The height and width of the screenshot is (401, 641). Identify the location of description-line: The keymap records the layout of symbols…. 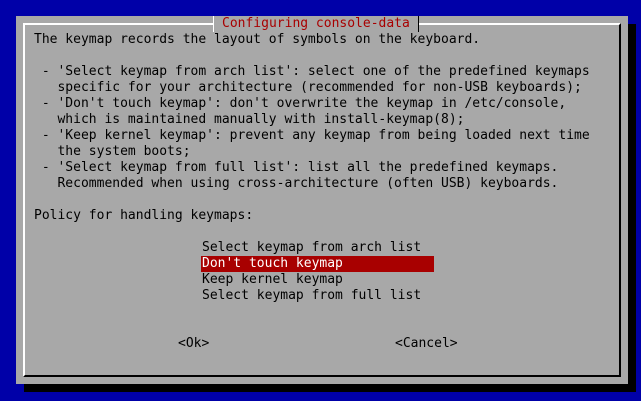
(257, 39).